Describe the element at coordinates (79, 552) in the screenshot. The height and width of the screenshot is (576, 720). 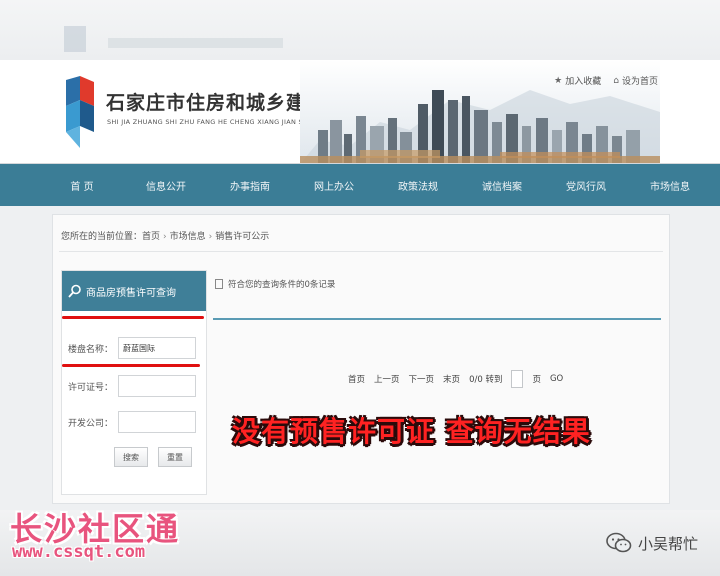
I see `watermark-url: www.cssqt.com` at that location.